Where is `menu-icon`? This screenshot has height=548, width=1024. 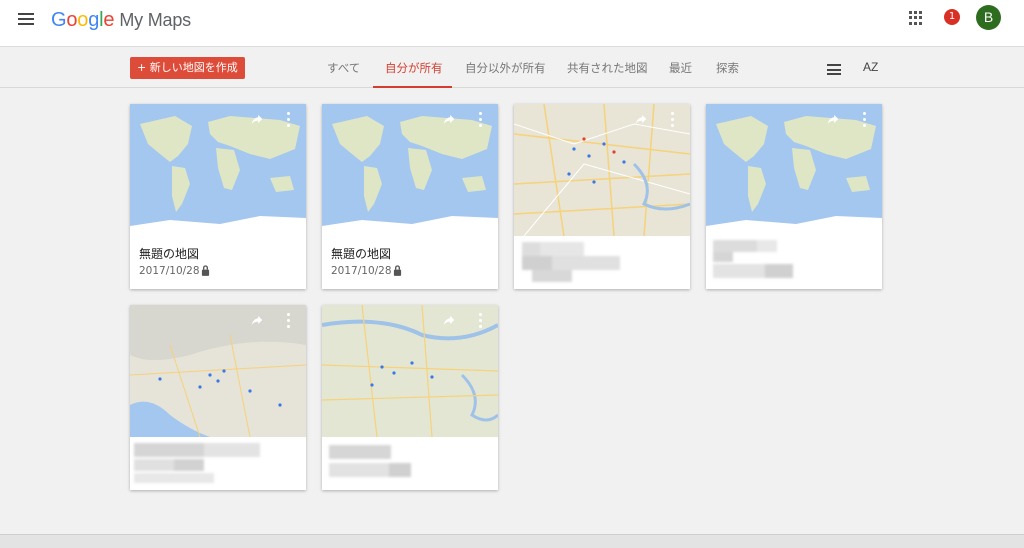
menu-icon is located at coordinates (26, 20).